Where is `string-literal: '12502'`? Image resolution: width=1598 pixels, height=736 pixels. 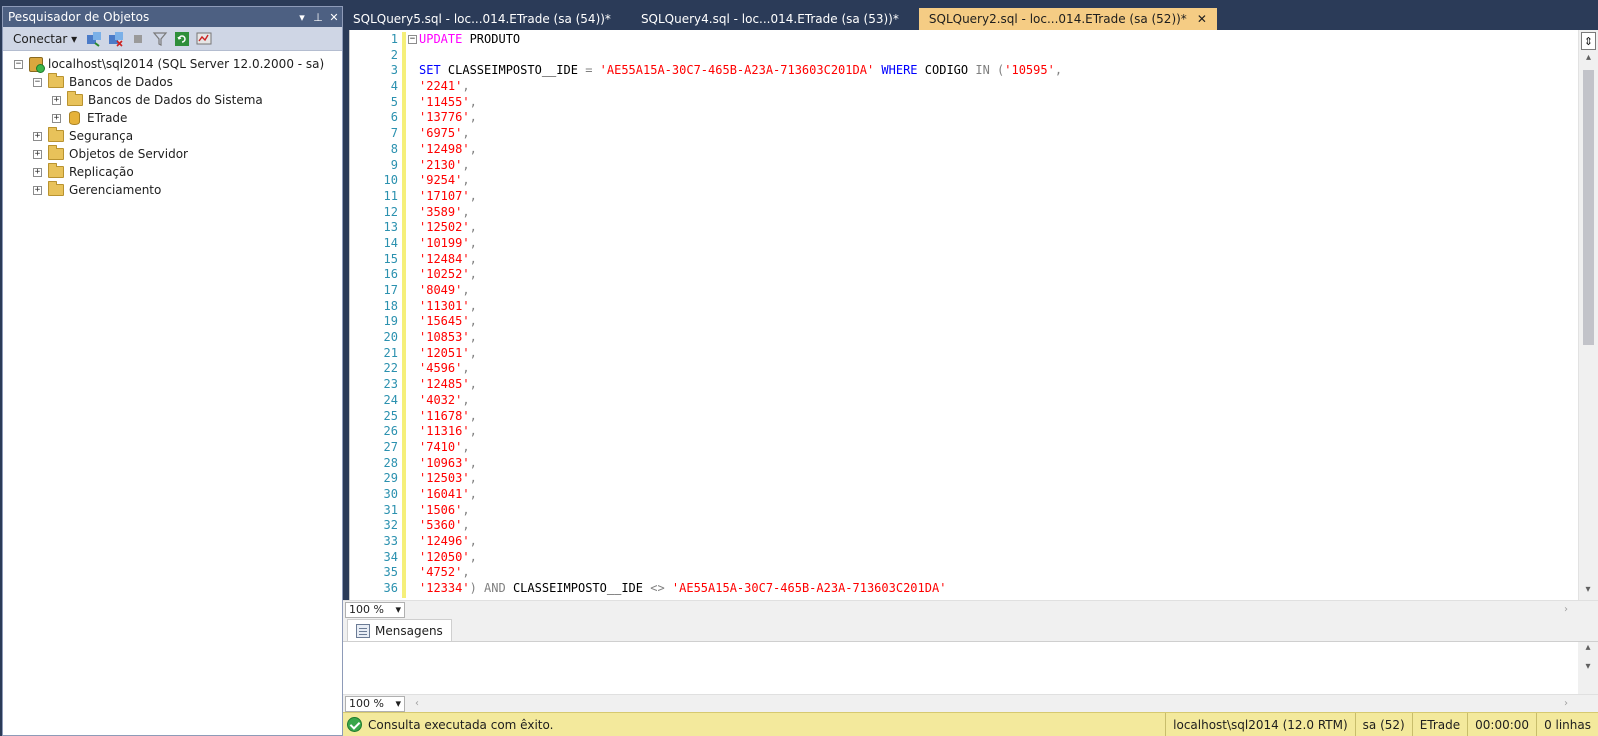
string-literal: '12502' is located at coordinates (444, 227).